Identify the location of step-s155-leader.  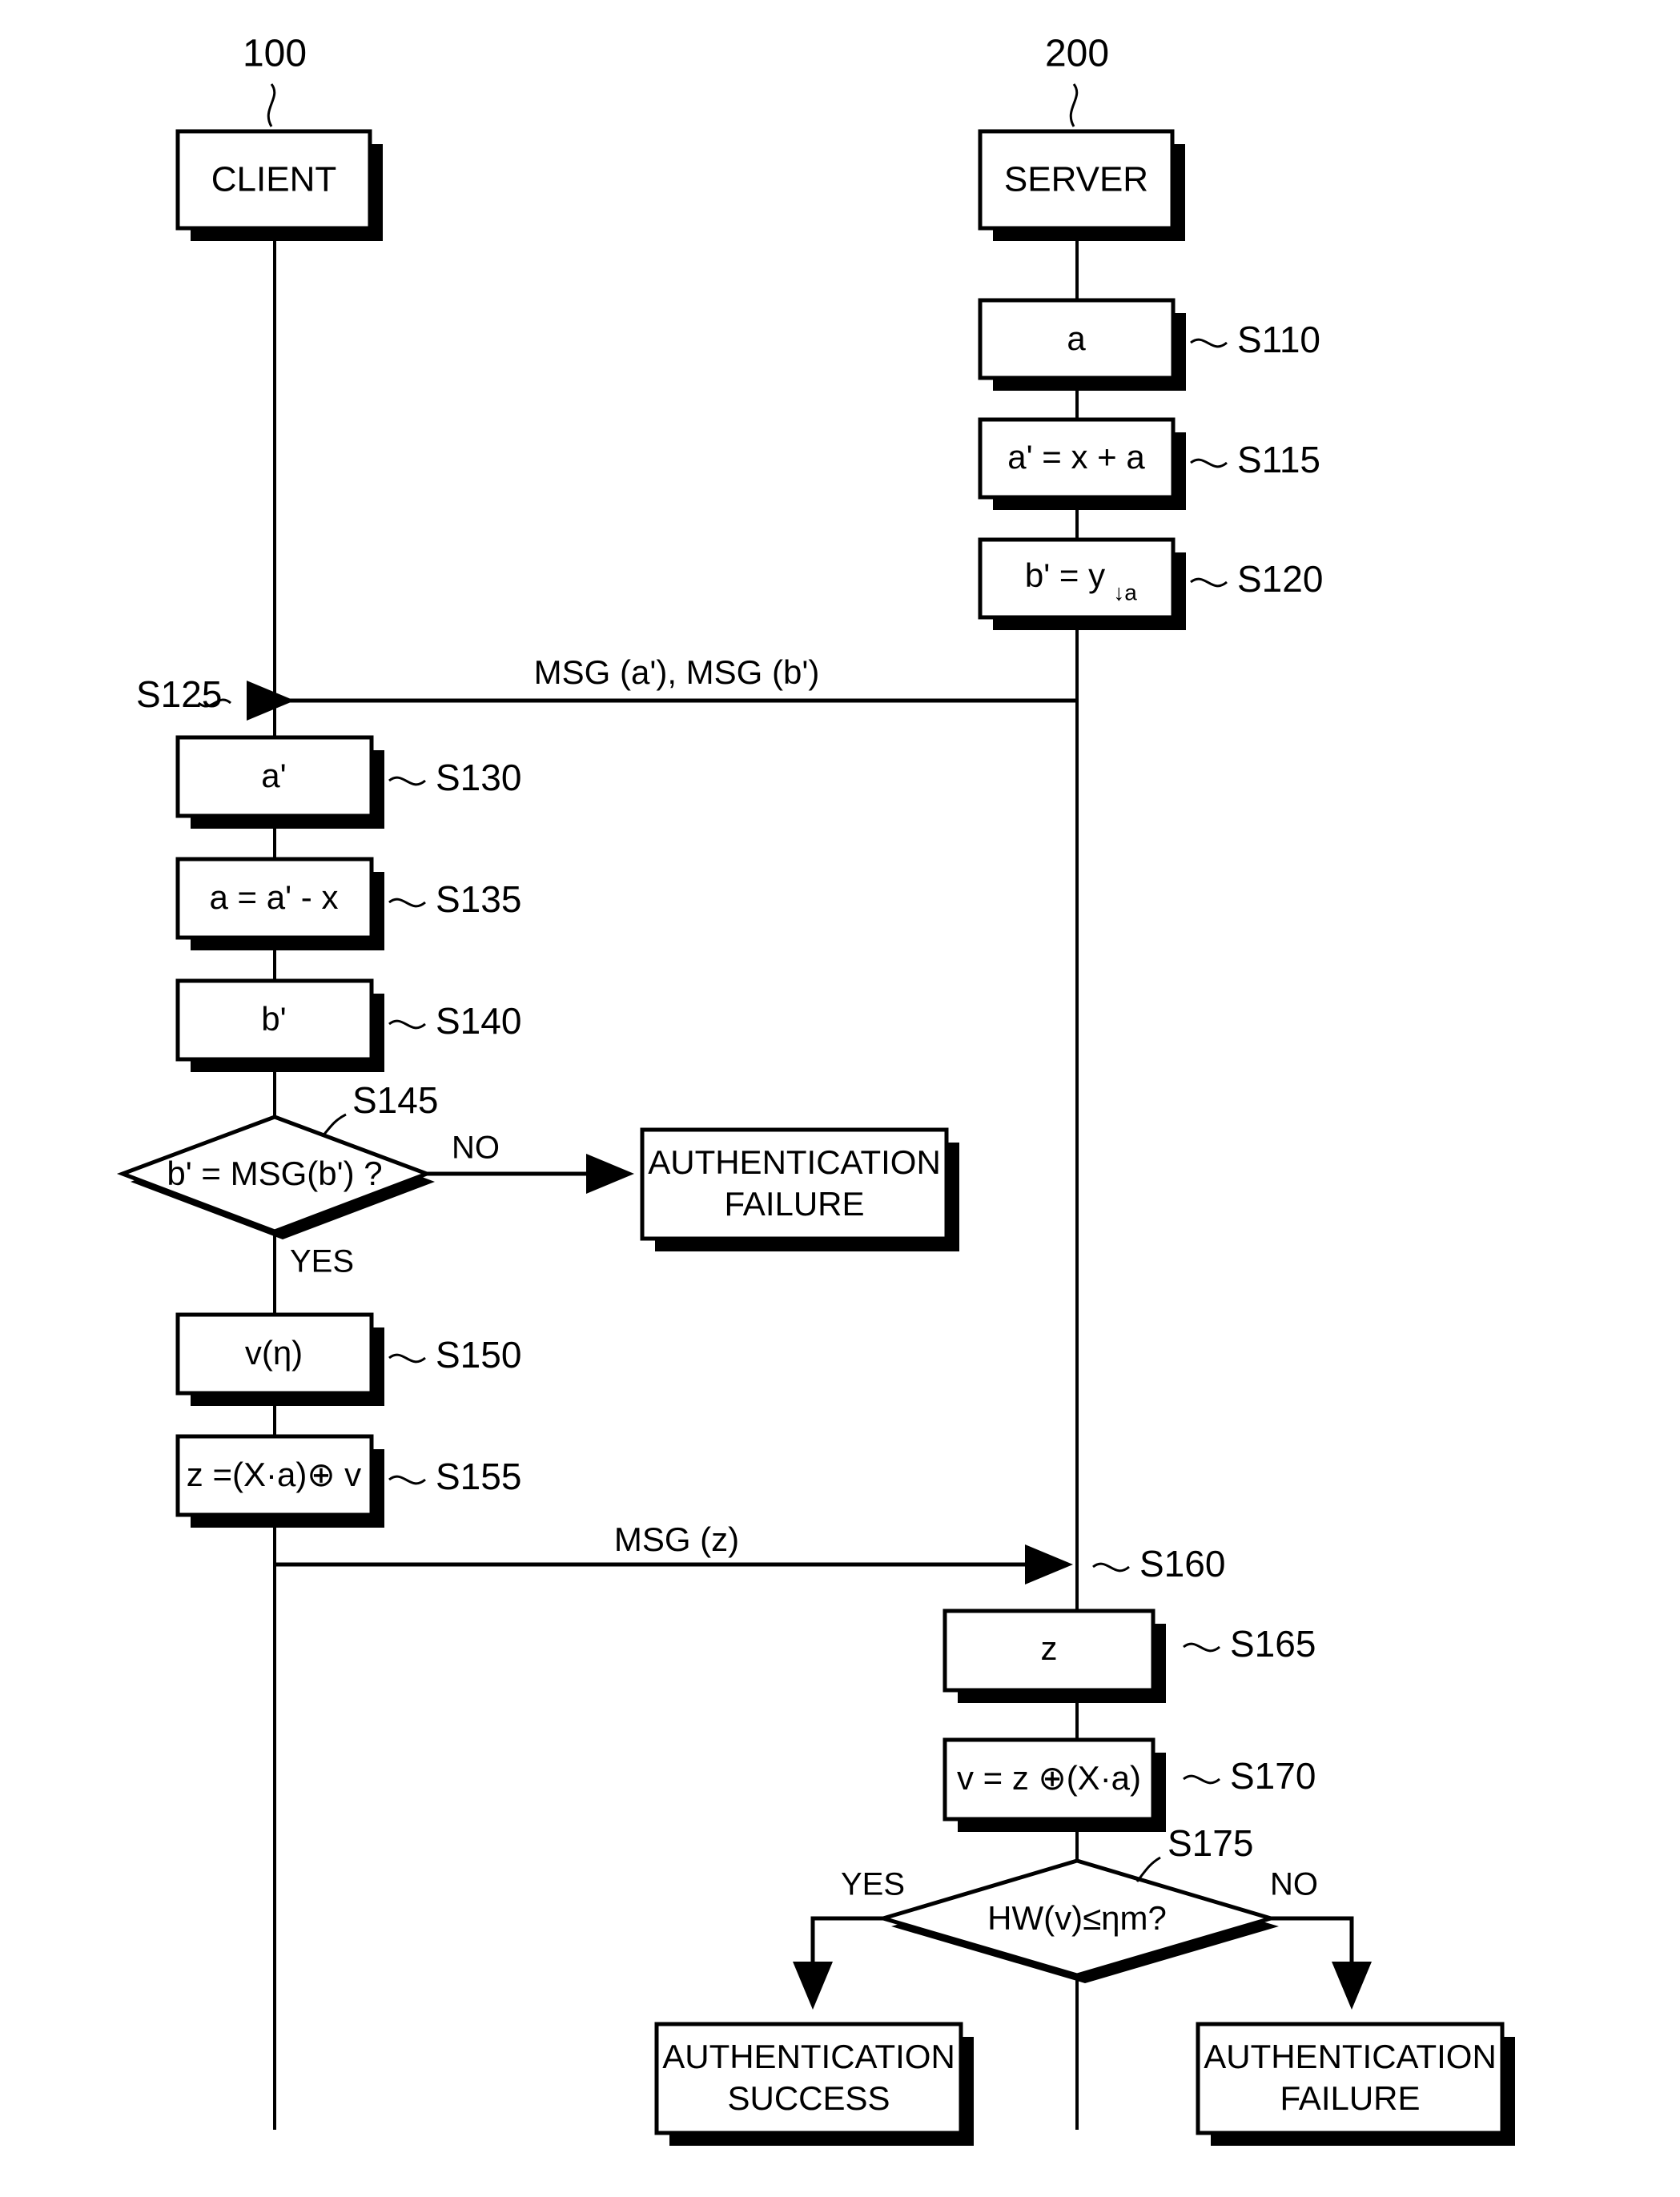
(407, 1480).